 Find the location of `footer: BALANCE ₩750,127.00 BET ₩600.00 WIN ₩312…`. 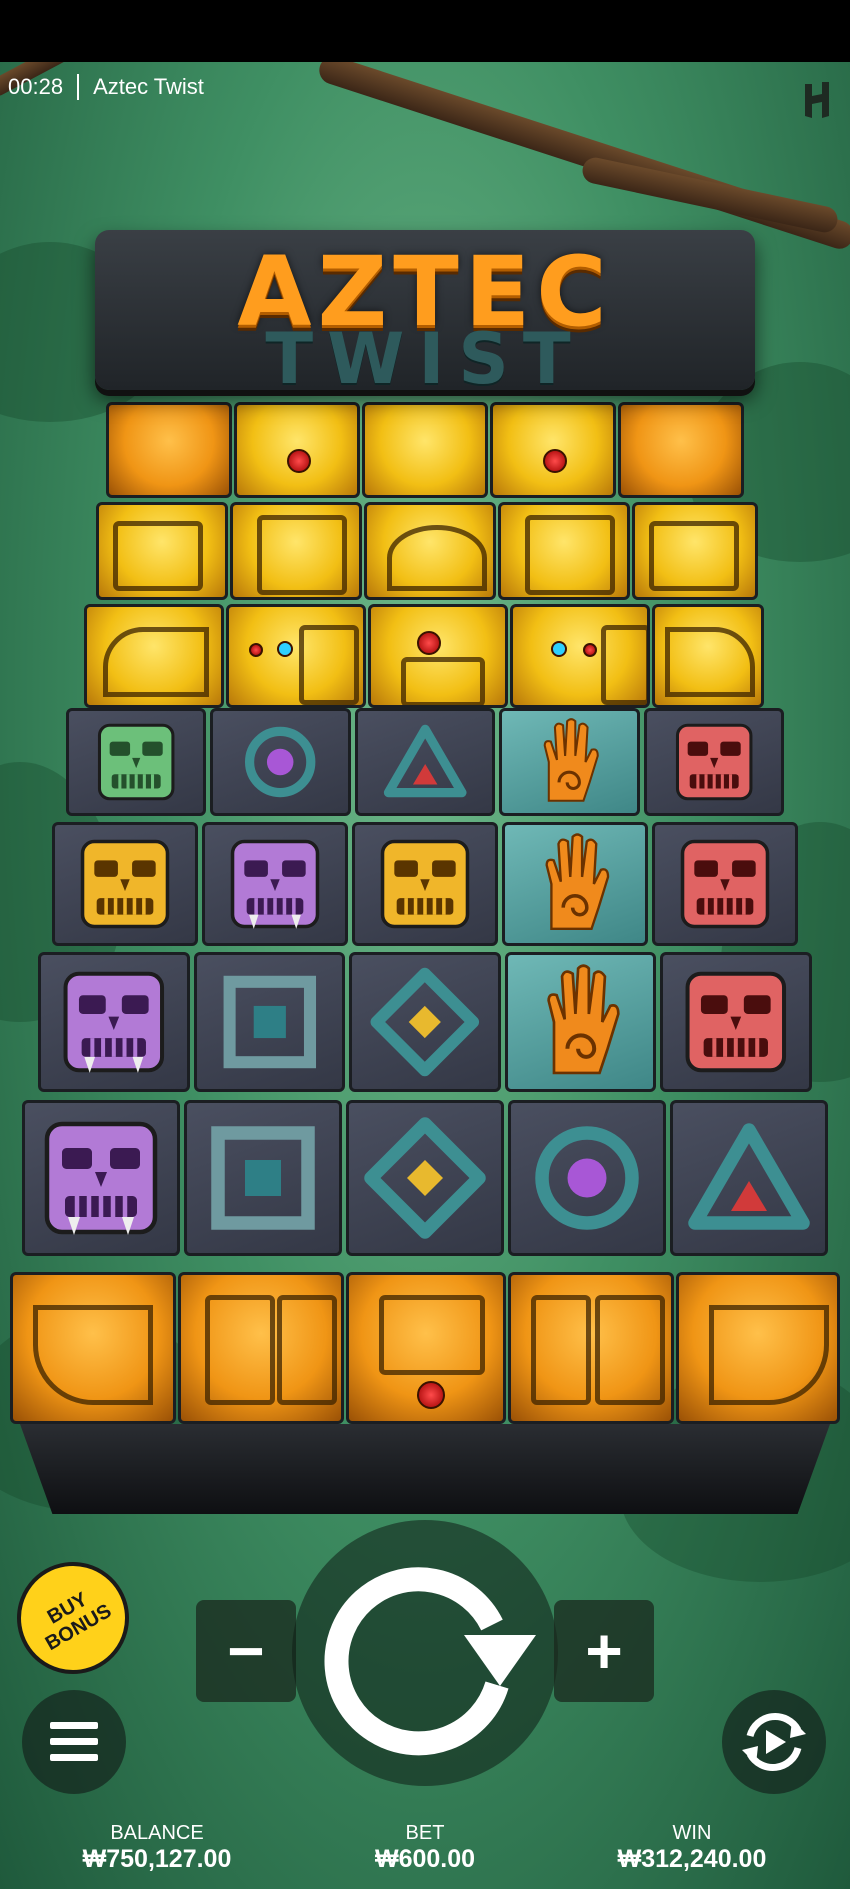

footer: BALANCE ₩750,127.00 BET ₩600.00 WIN ₩312… is located at coordinates (425, 1855).